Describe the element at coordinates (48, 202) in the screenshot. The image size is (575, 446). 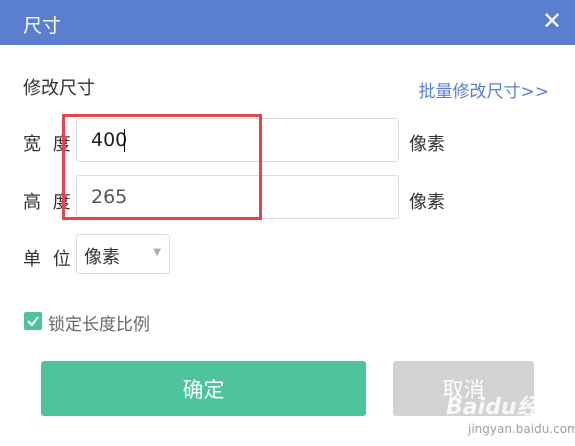
I see `height-label: 高 度` at that location.